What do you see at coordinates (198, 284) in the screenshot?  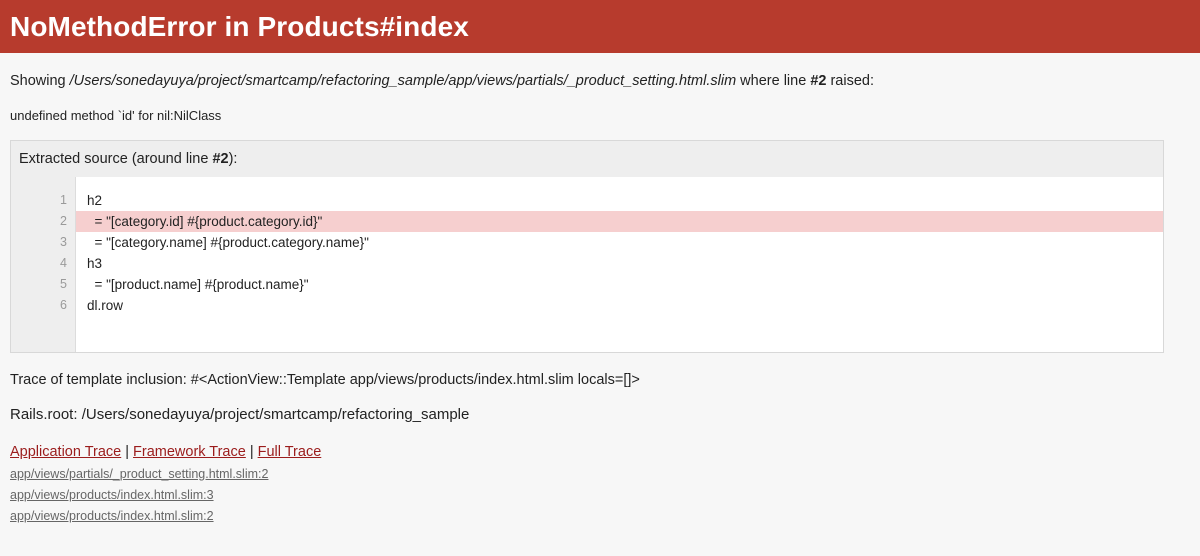 I see `code-line: = "[product.name] #{product.name}"` at bounding box center [198, 284].